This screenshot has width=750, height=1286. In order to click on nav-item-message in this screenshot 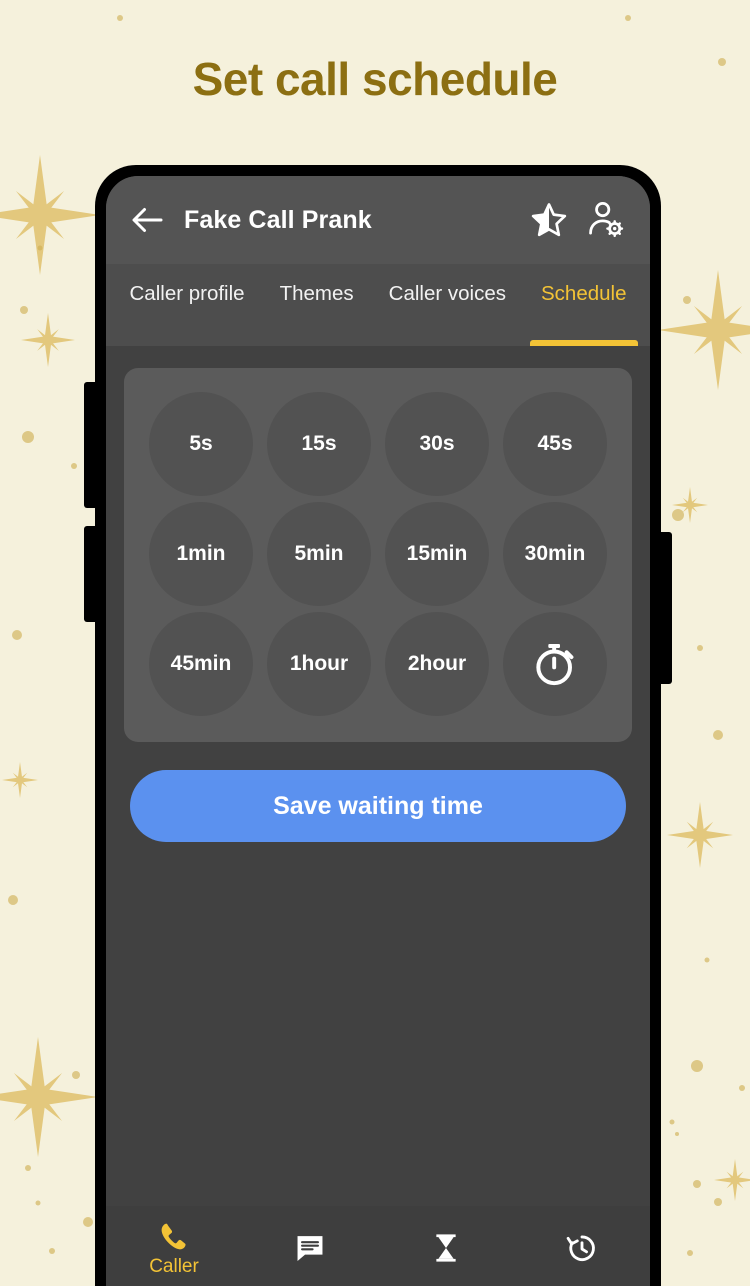, I will do `click(310, 1248)`.